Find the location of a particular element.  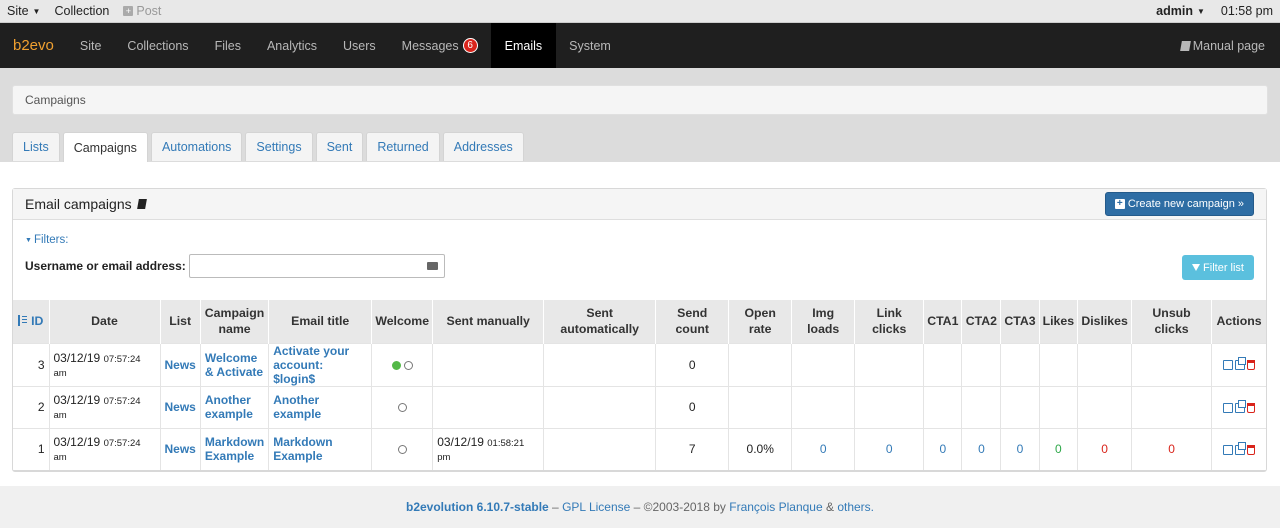

nav-users: Users is located at coordinates (359, 45).